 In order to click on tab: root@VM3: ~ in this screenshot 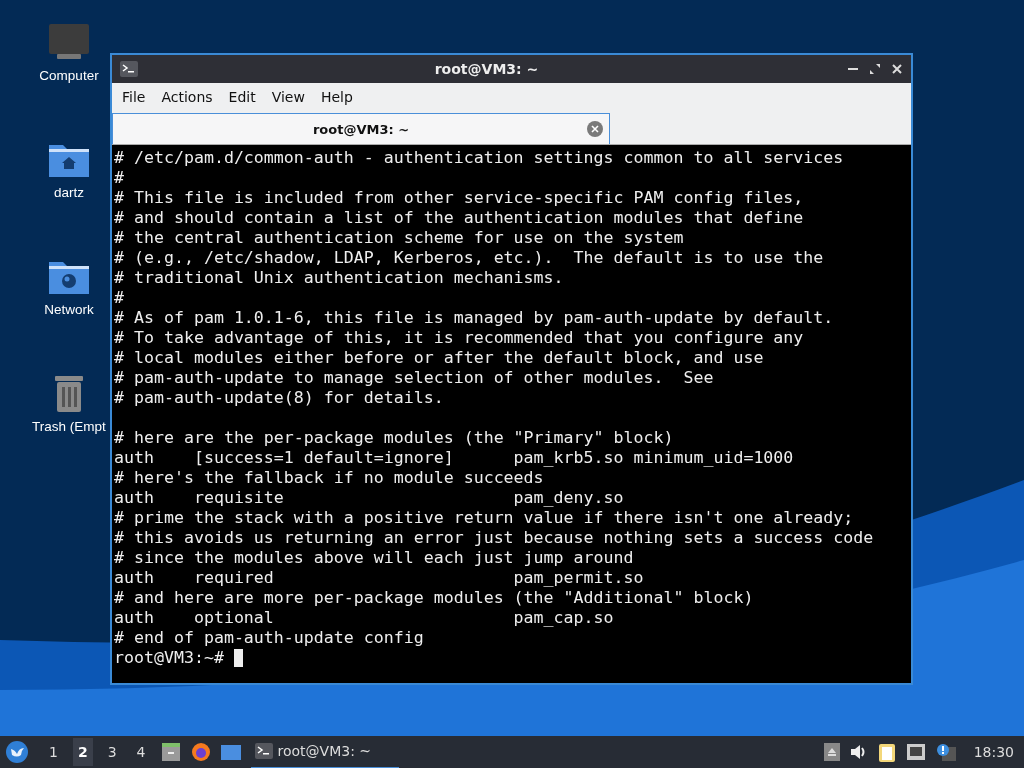, I will do `click(361, 128)`.